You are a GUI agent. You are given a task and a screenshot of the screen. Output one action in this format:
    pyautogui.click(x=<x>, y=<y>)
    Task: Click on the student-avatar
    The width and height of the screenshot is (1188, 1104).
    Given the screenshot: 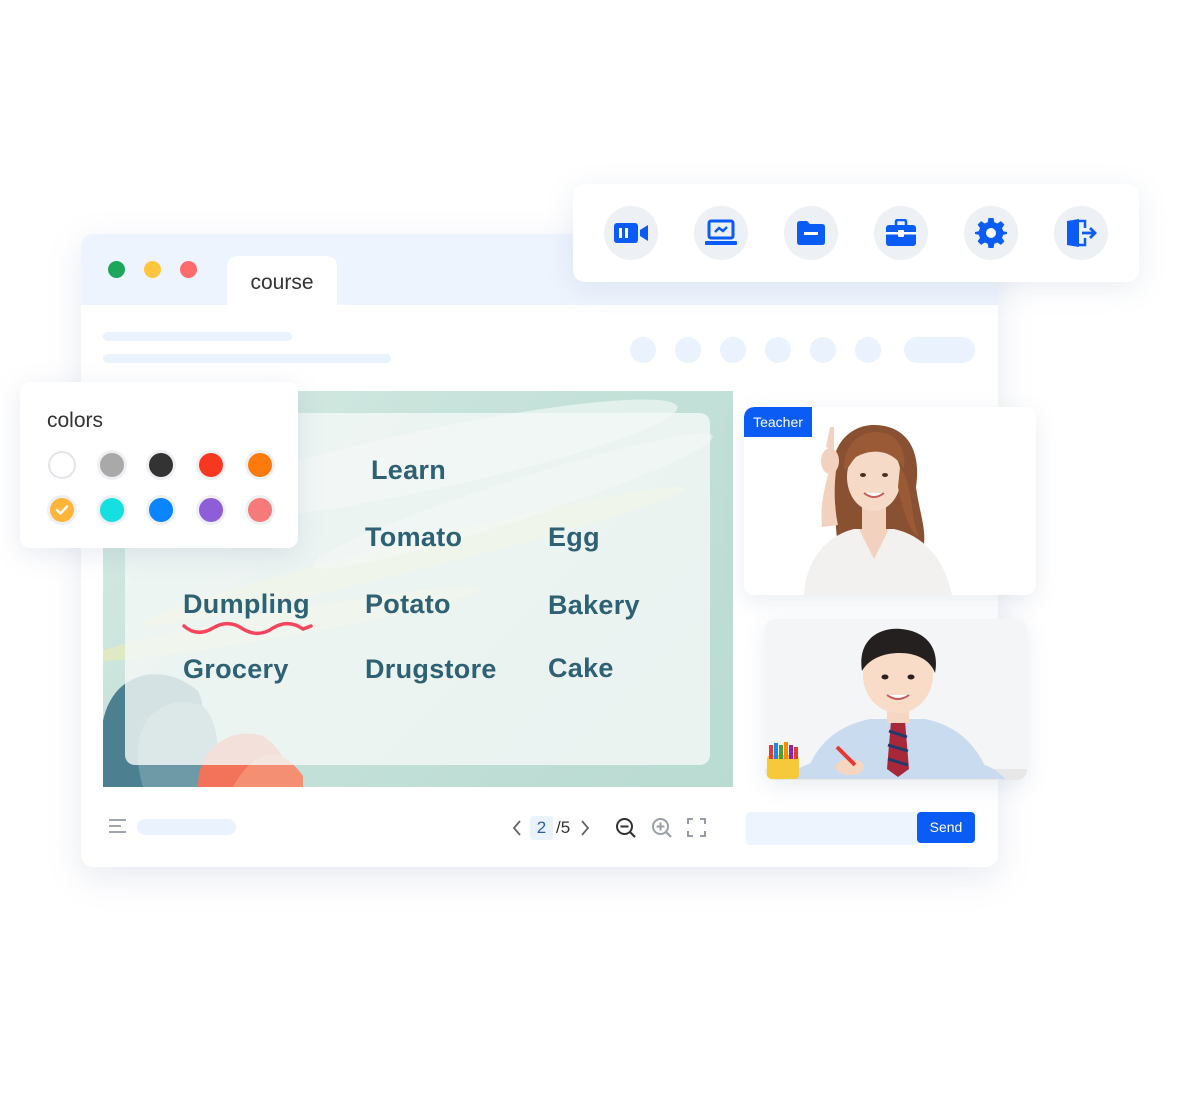 What is the action you would take?
    pyautogui.click(x=896, y=699)
    